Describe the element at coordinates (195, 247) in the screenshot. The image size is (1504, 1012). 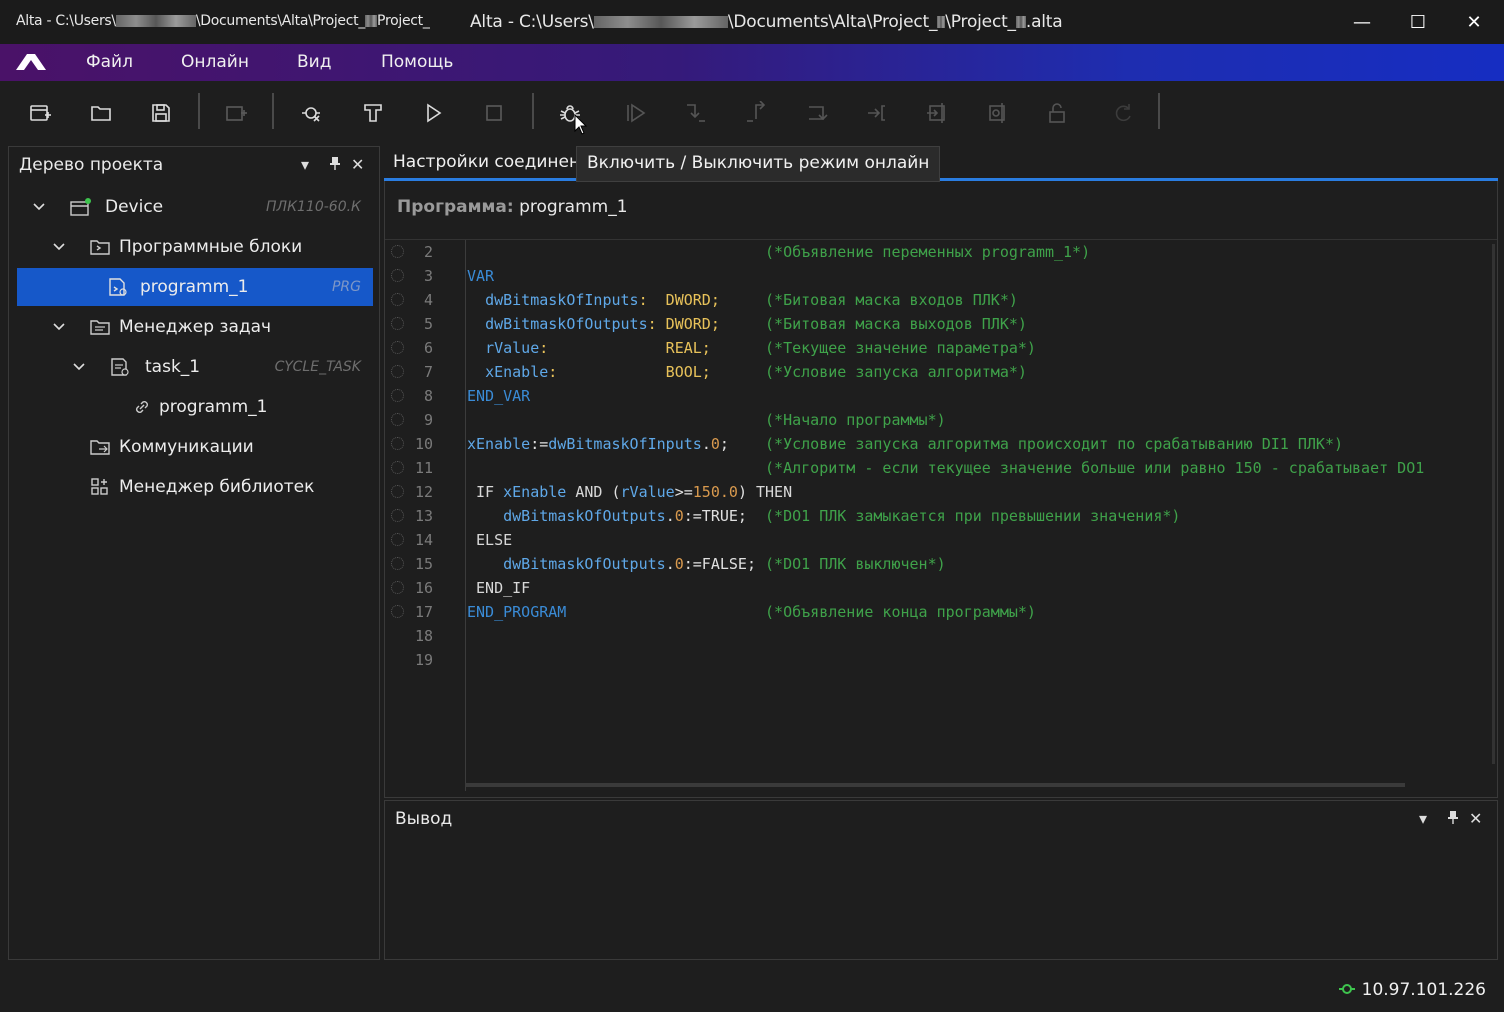
I see `tree-item-program-blocks: Программные блоки` at that location.